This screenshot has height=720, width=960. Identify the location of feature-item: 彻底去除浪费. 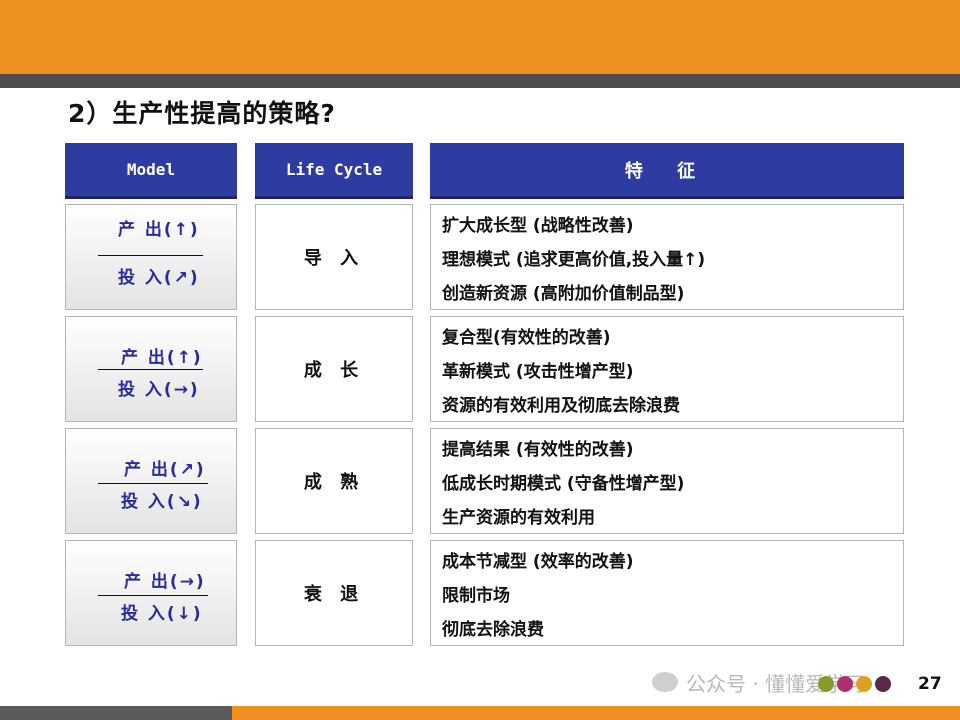
(493, 630).